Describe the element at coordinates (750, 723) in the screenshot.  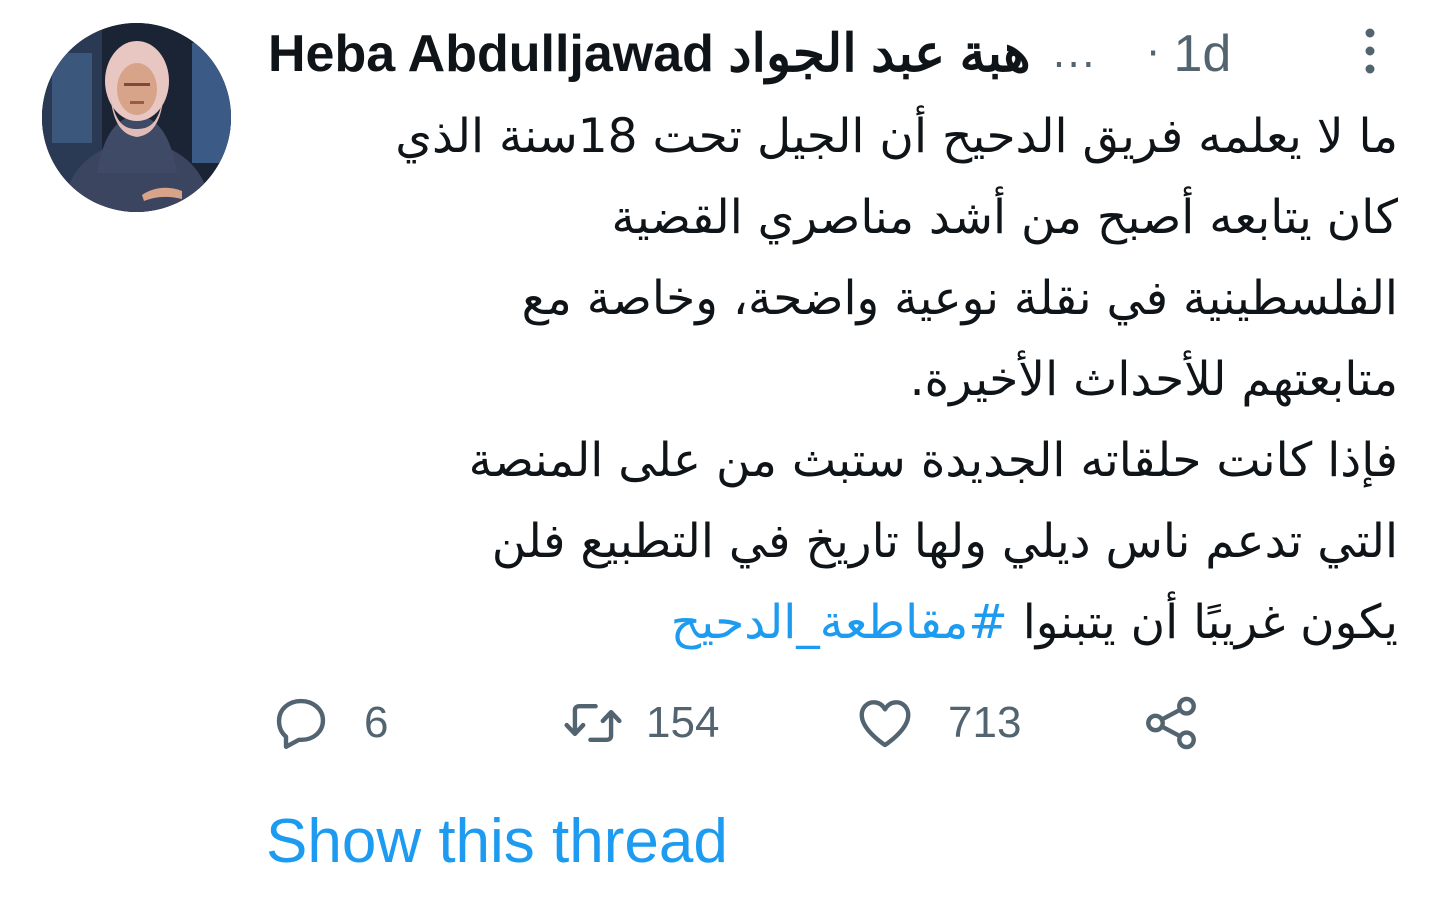
I see `tweet-actions: 6 154 713` at that location.